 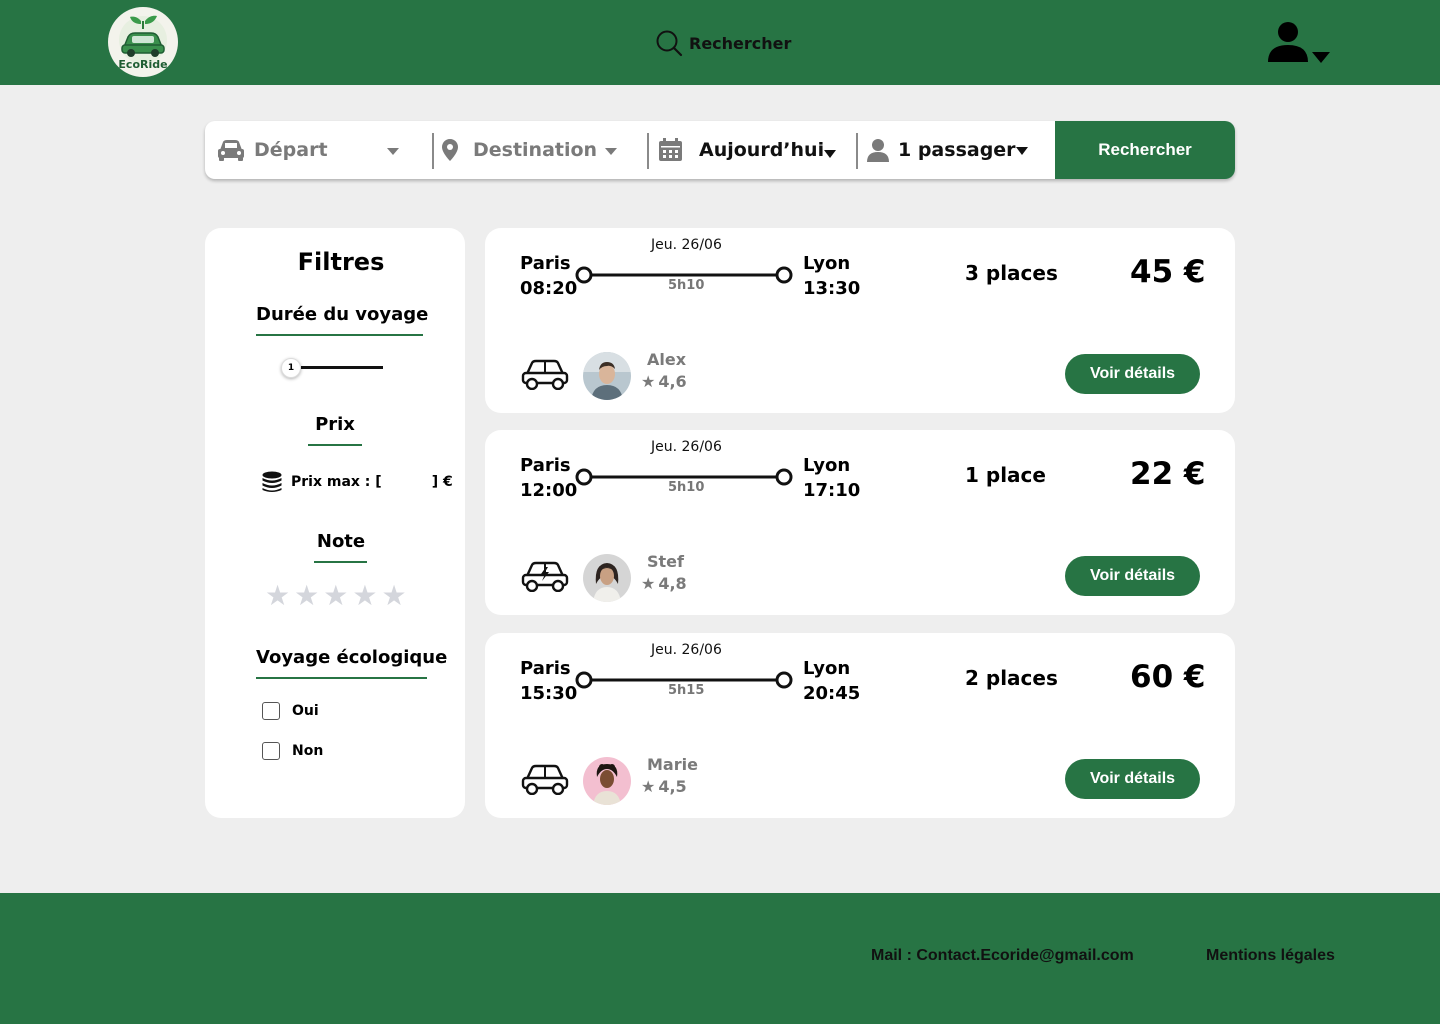 What do you see at coordinates (549, 288) in the screenshot?
I see `departure-time: 08:20` at bounding box center [549, 288].